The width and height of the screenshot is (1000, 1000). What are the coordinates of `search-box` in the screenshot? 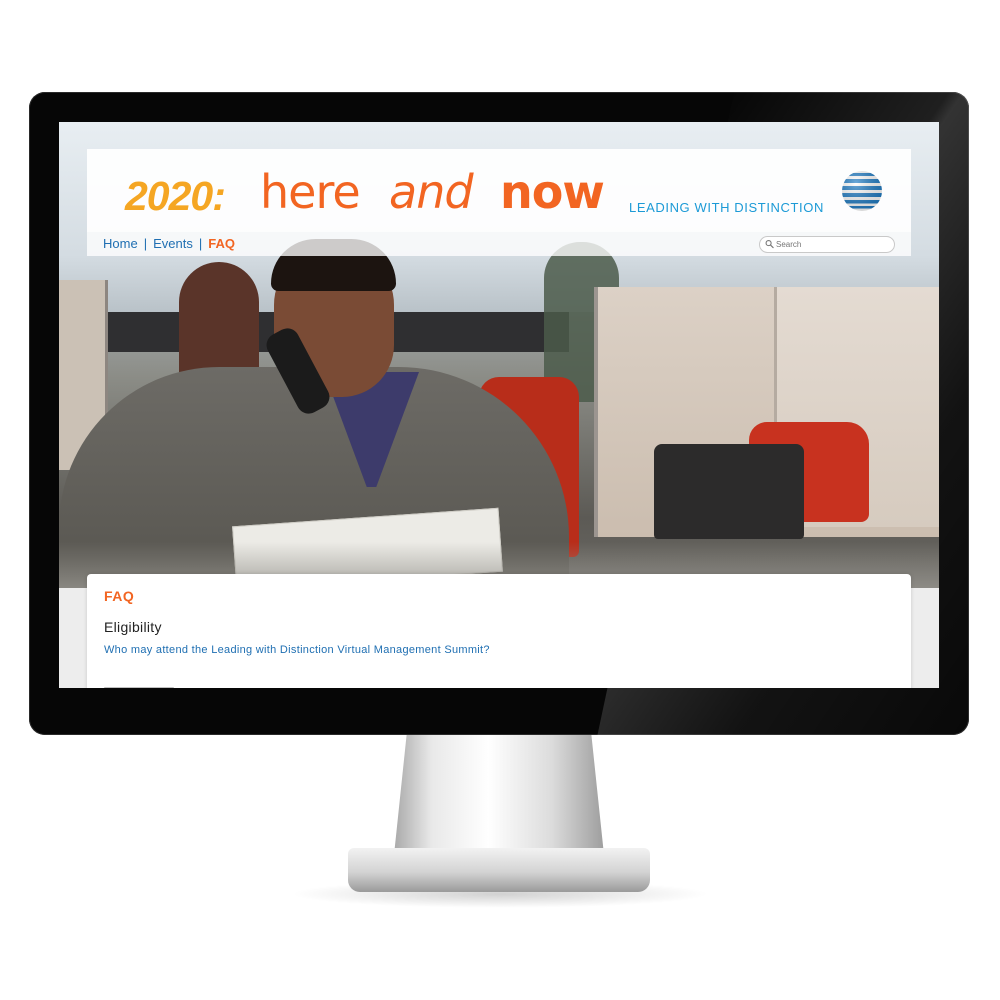 It's located at (827, 244).